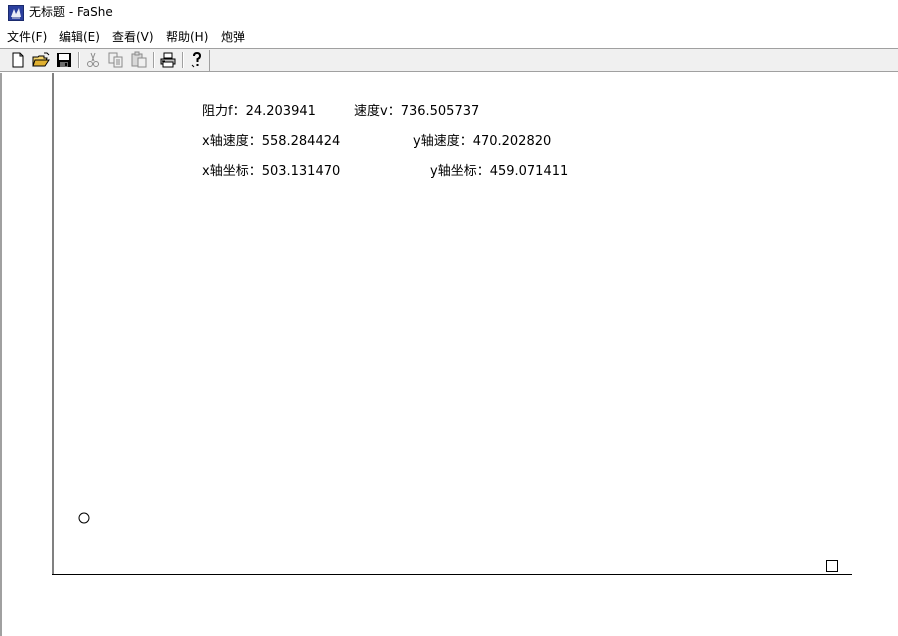 The width and height of the screenshot is (898, 636). What do you see at coordinates (187, 37) in the screenshot?
I see `menu-help: 帮助(H)` at bounding box center [187, 37].